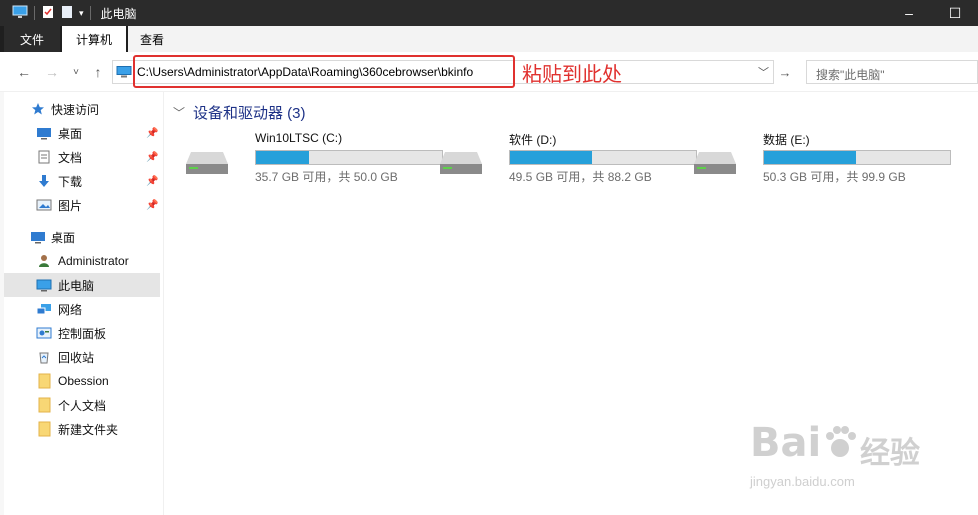 This screenshot has height=515, width=978. I want to click on maximize-button: ☐, so click(955, 13).